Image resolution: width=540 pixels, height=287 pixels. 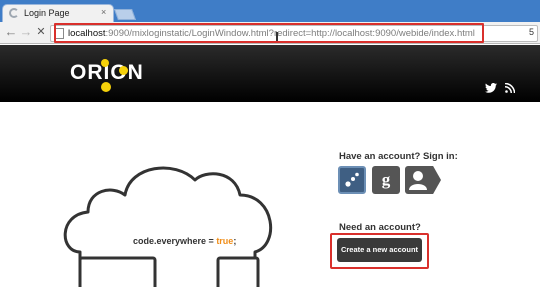 I want to click on user-icon, so click(x=418, y=180).